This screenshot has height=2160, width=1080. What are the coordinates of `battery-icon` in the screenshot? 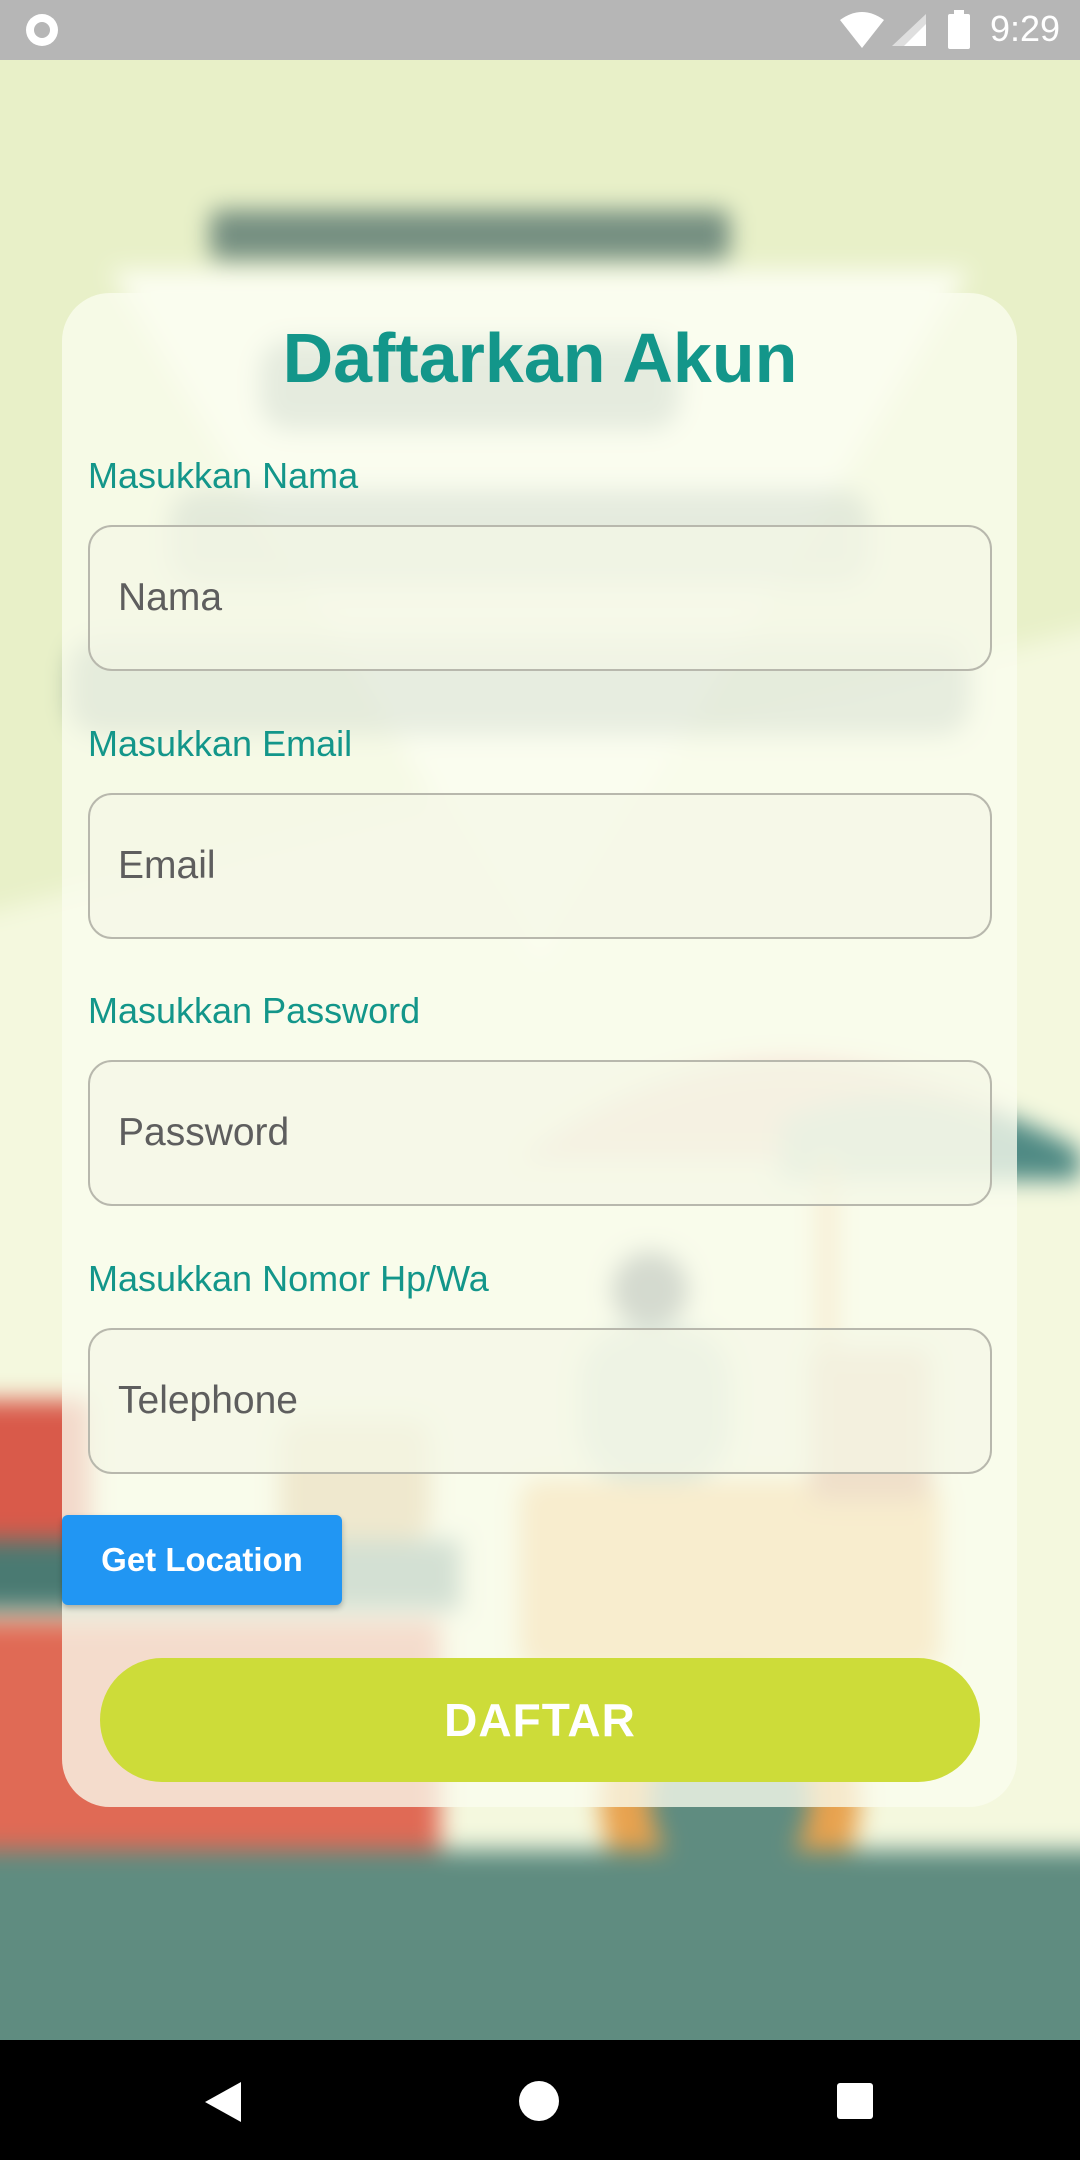 It's located at (959, 29).